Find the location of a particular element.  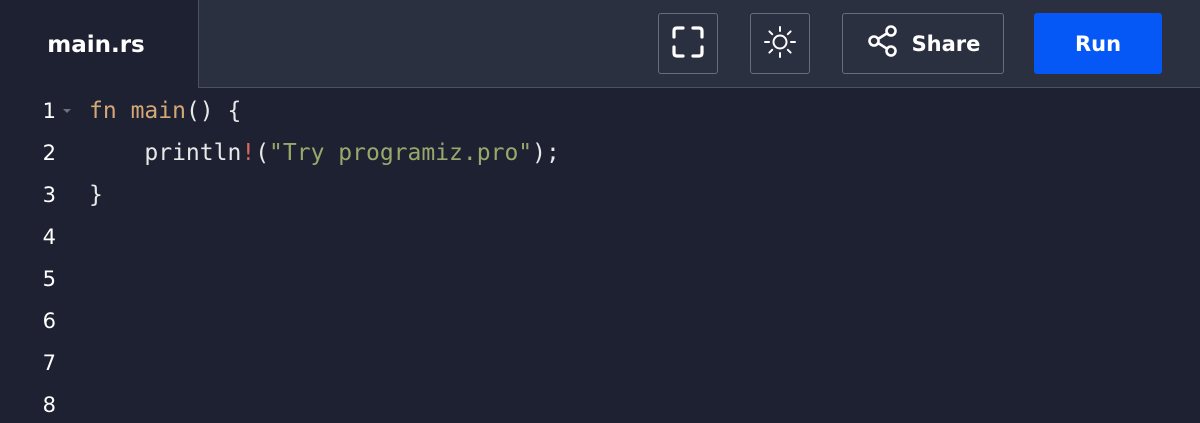

code-line: 8 is located at coordinates (600, 403).